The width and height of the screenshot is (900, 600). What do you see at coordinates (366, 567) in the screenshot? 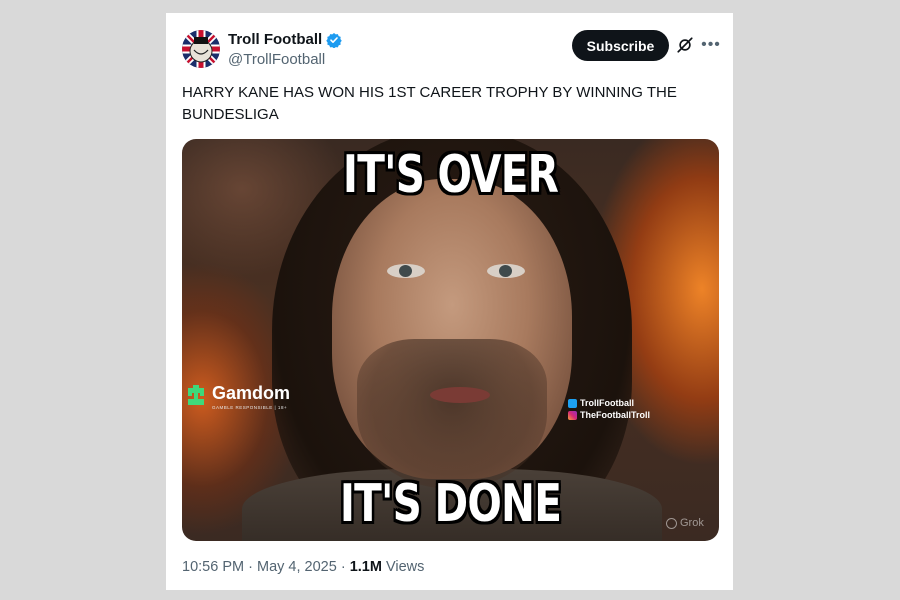
I see `views-count: 1.1M` at bounding box center [366, 567].